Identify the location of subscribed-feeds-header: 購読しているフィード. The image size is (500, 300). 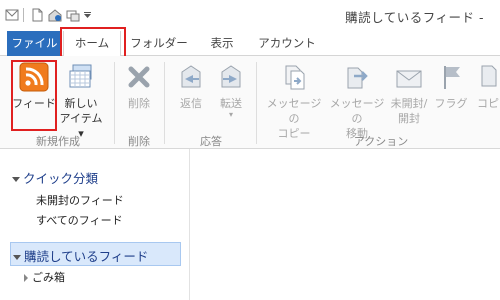
(80, 255).